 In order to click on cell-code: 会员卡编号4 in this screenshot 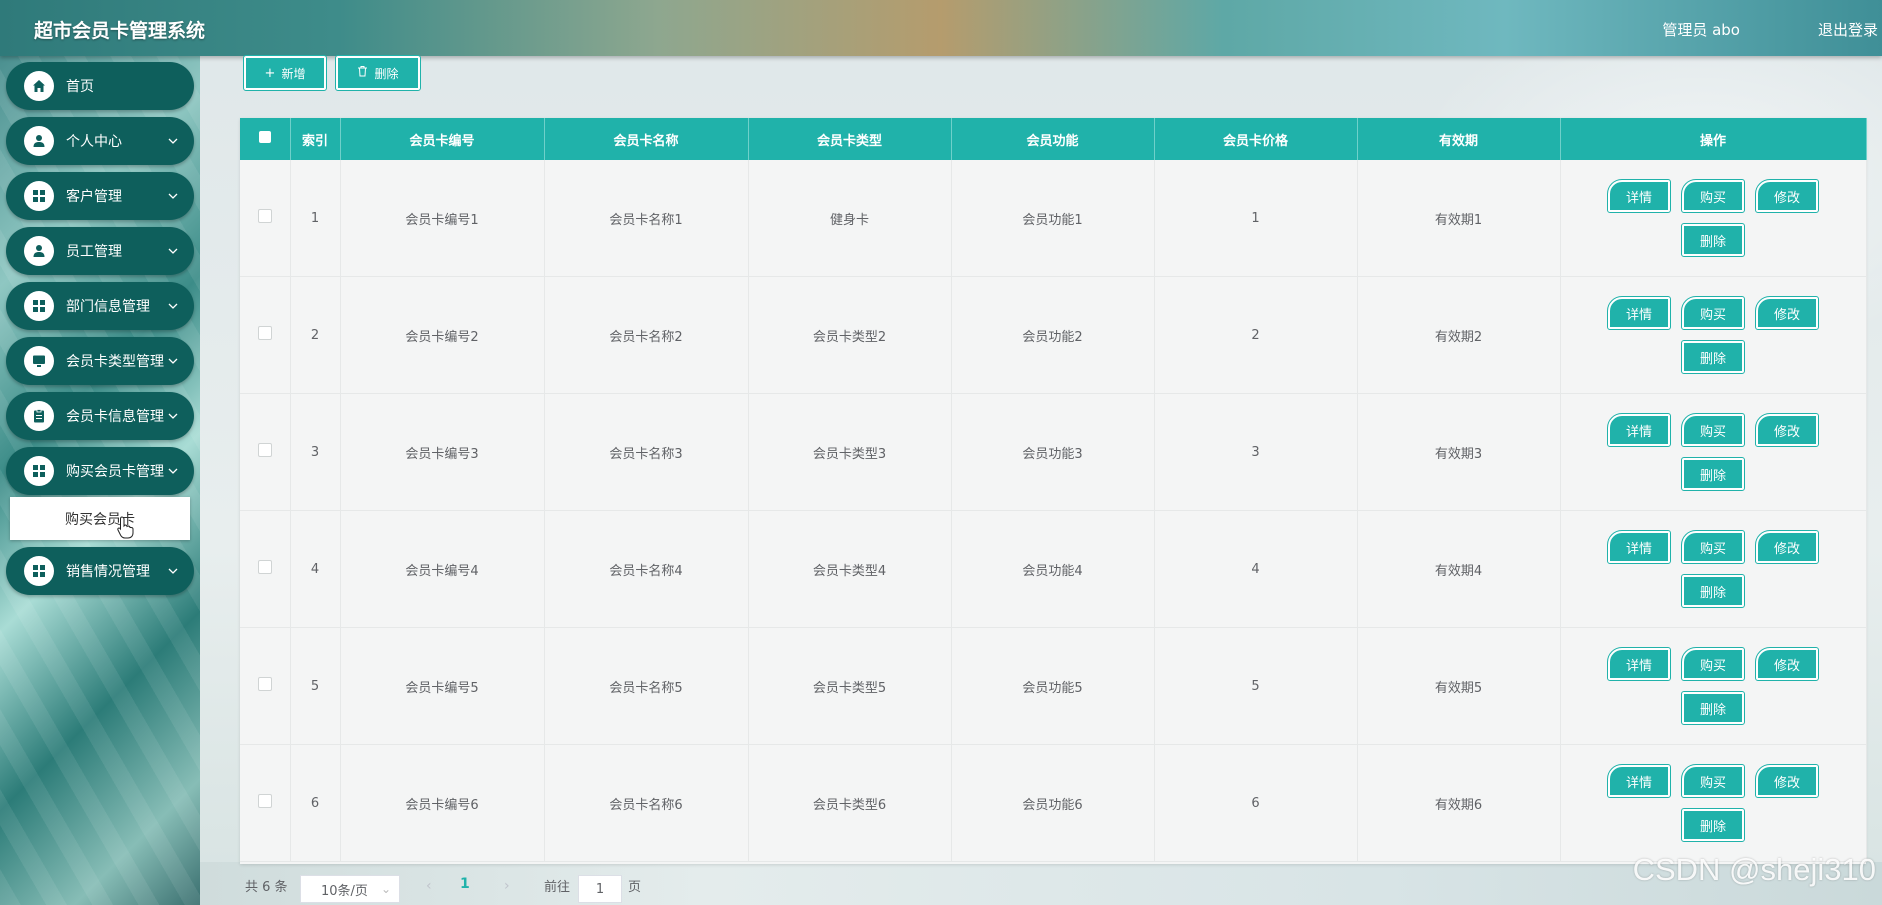, I will do `click(442, 569)`.